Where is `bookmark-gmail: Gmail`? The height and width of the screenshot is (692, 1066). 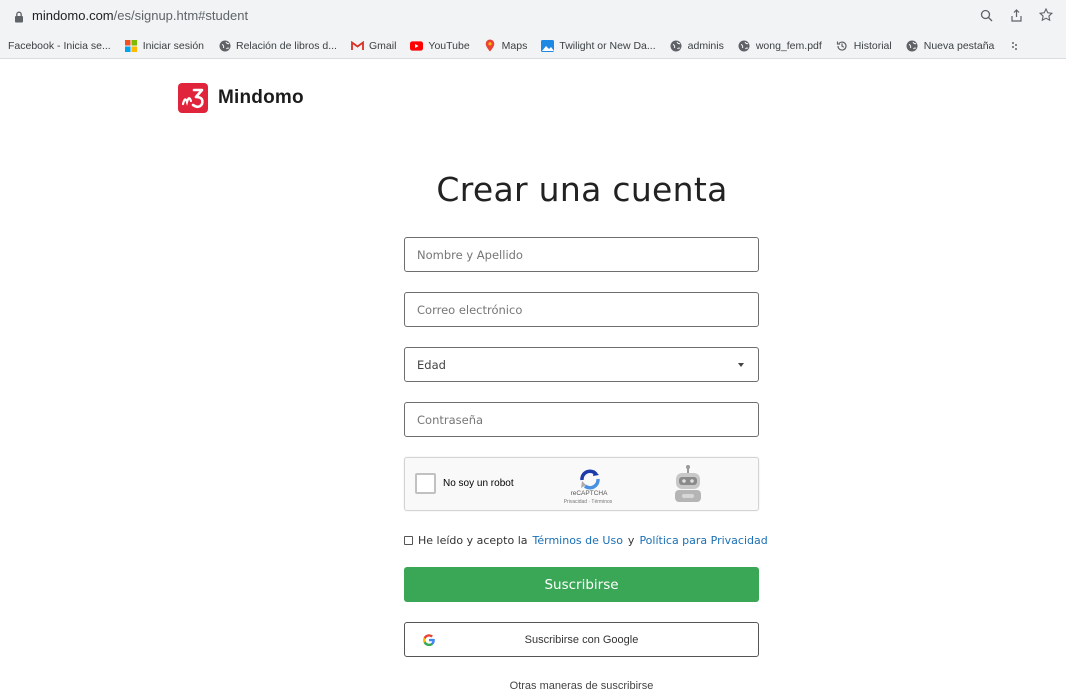 bookmark-gmail: Gmail is located at coordinates (373, 45).